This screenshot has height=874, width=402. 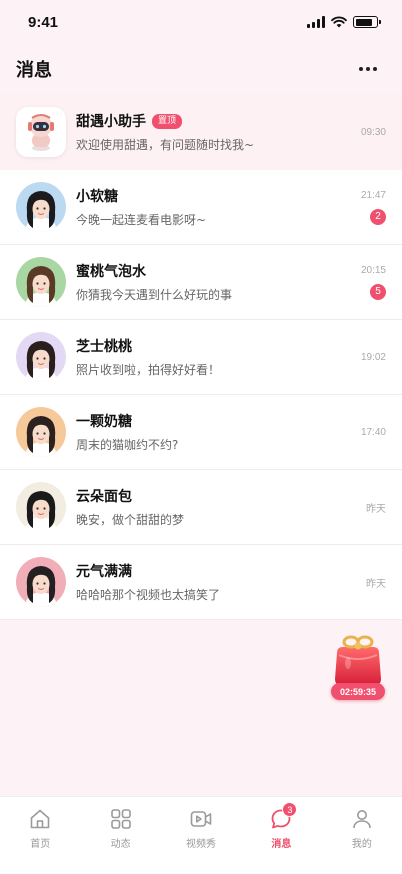 What do you see at coordinates (231, 571) in the screenshot?
I see `conversation-name-line: 元气满满` at bounding box center [231, 571].